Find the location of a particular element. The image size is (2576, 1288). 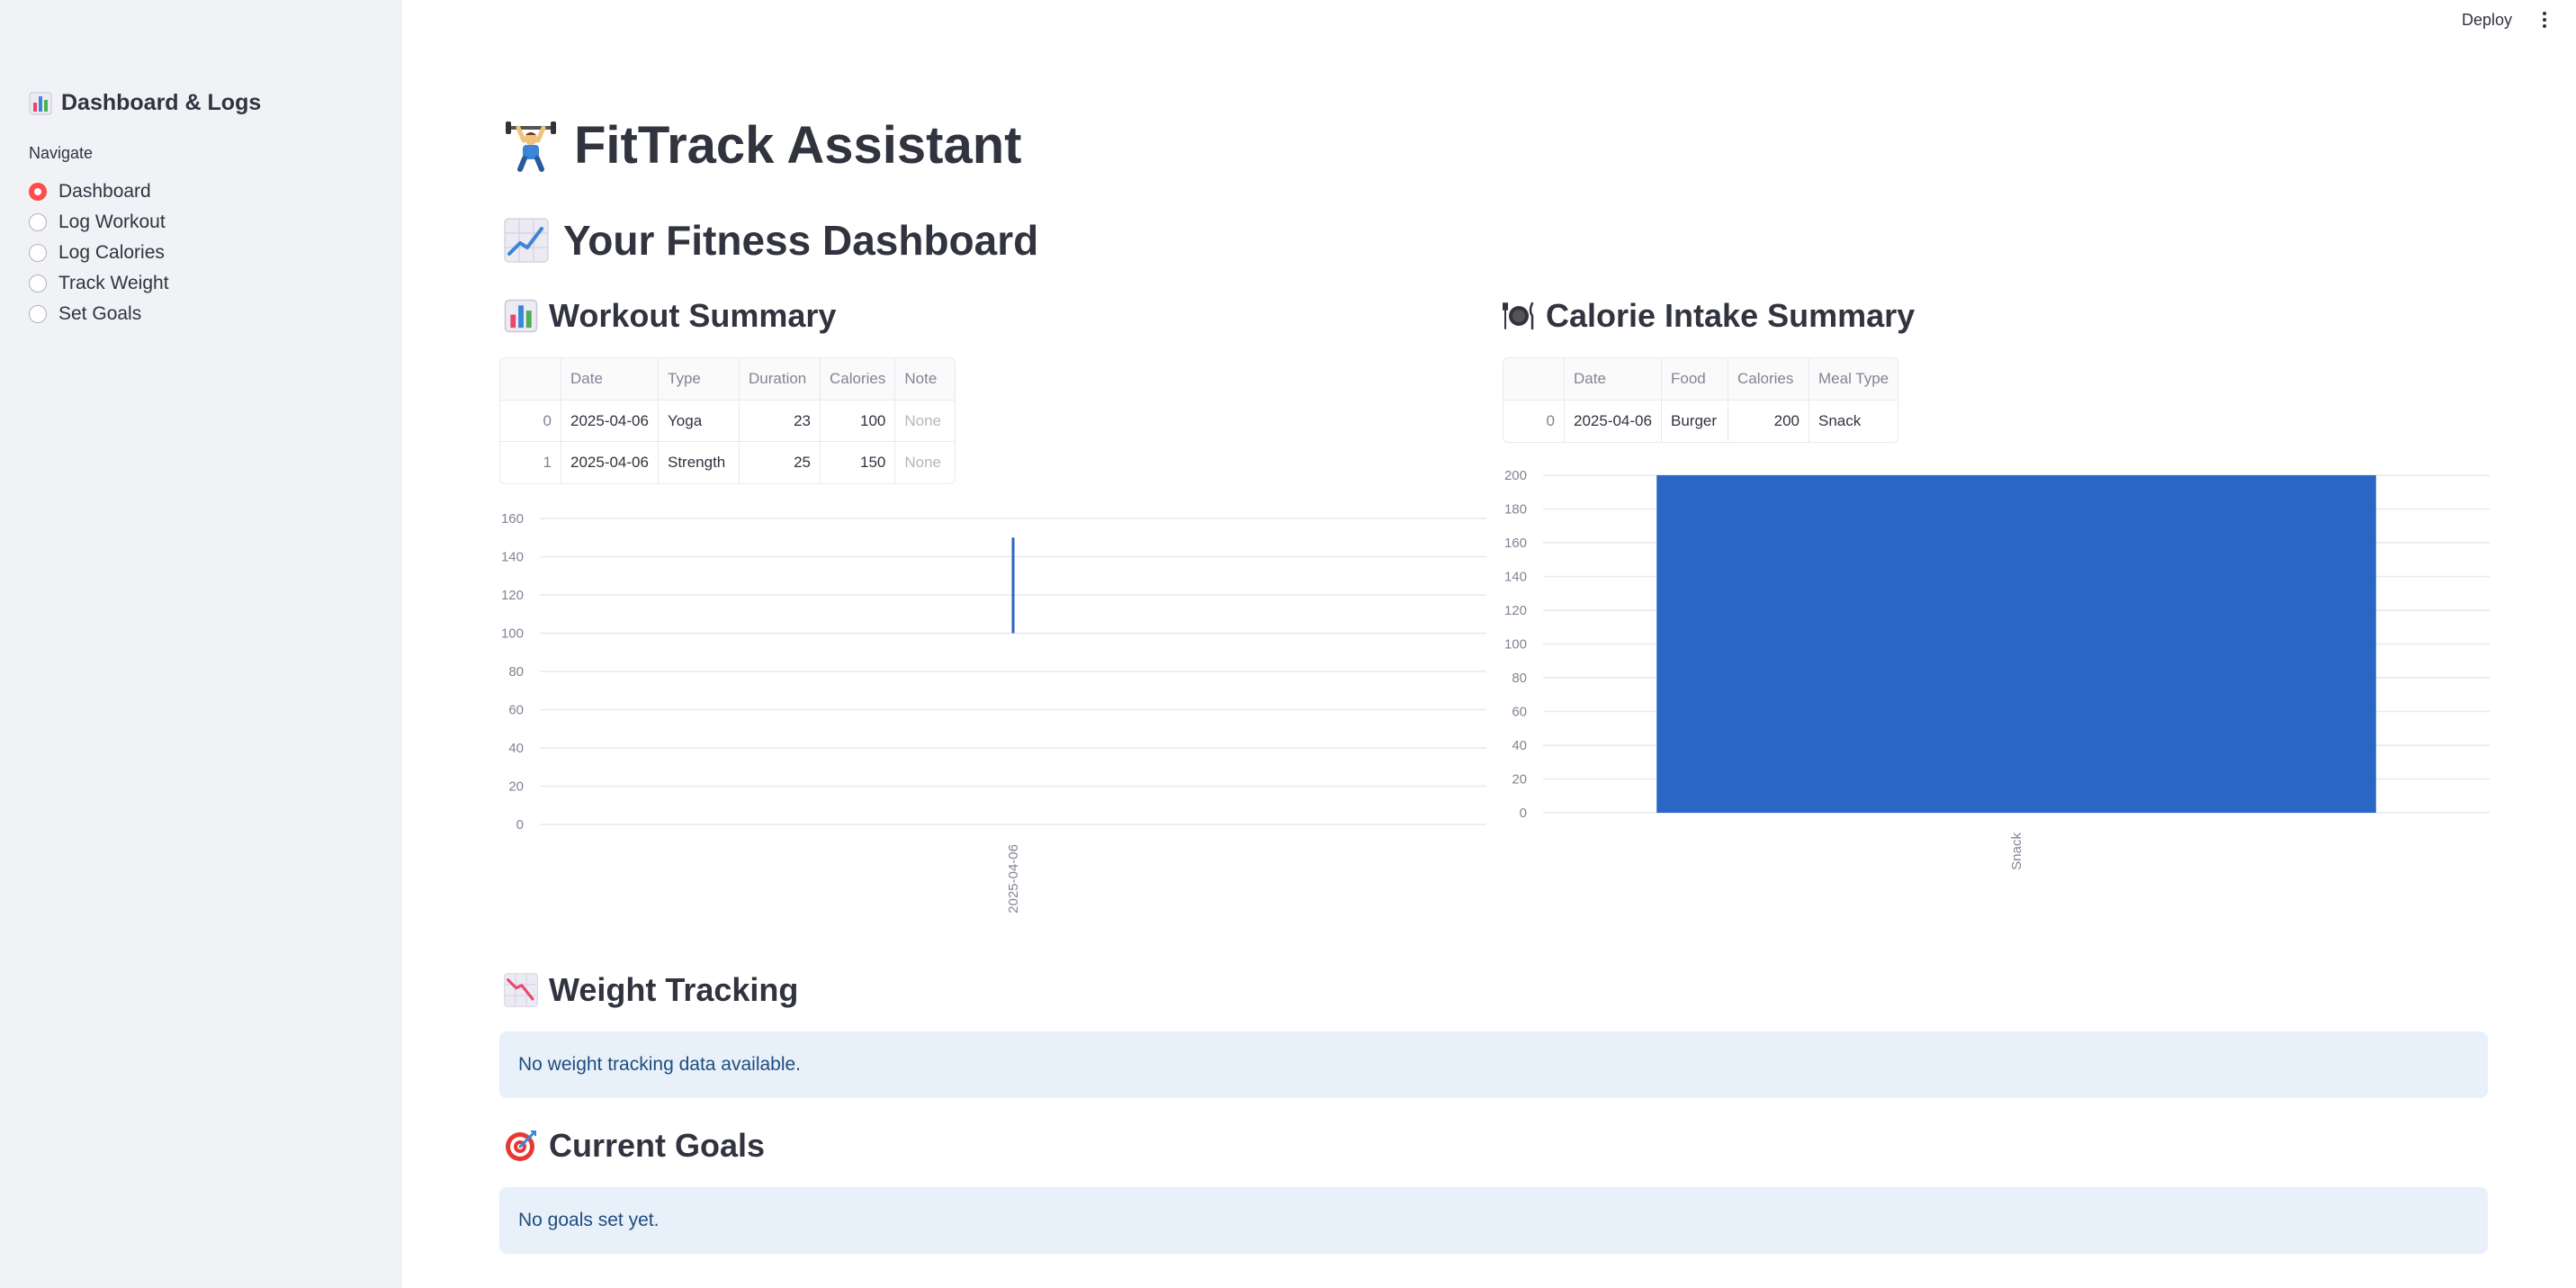

table-cell: Strength is located at coordinates (699, 462).